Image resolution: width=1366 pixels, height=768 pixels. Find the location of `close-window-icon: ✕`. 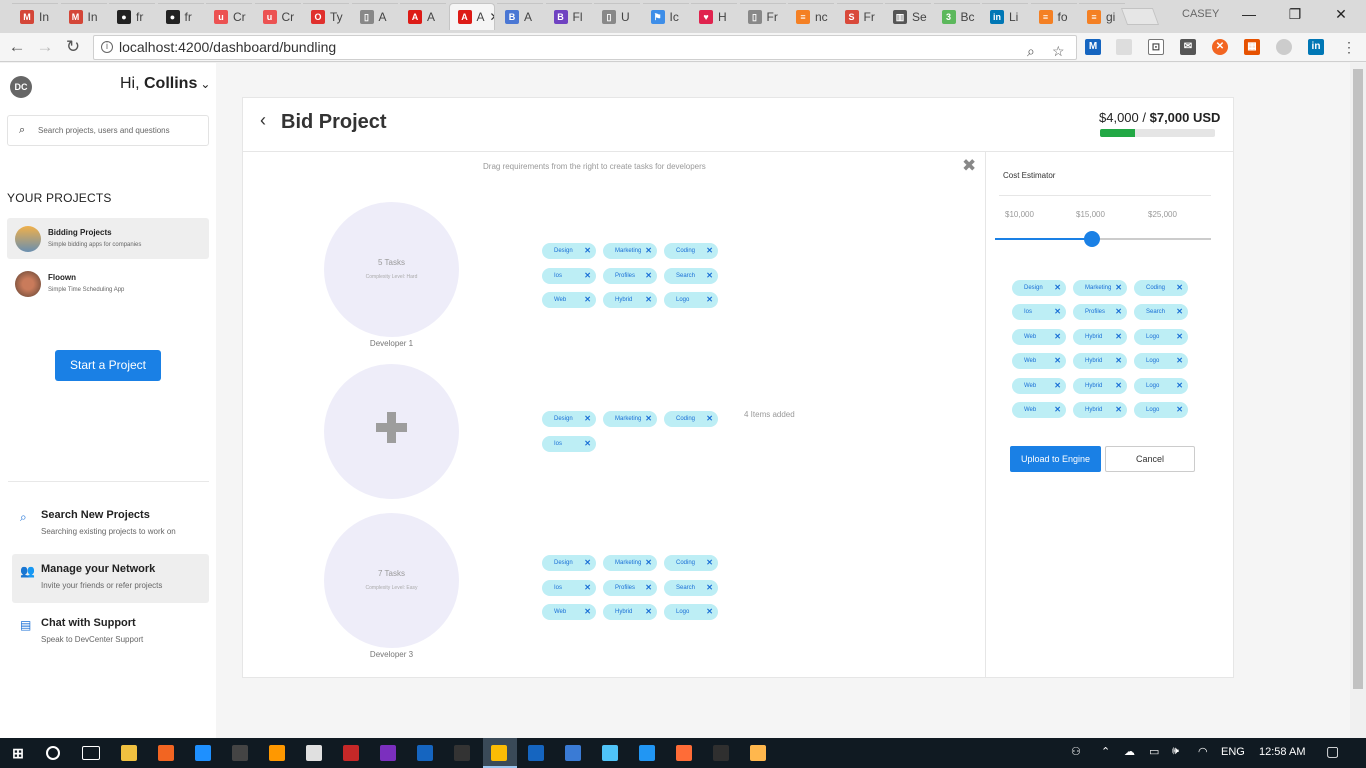

close-window-icon: ✕ is located at coordinates (1341, 14).